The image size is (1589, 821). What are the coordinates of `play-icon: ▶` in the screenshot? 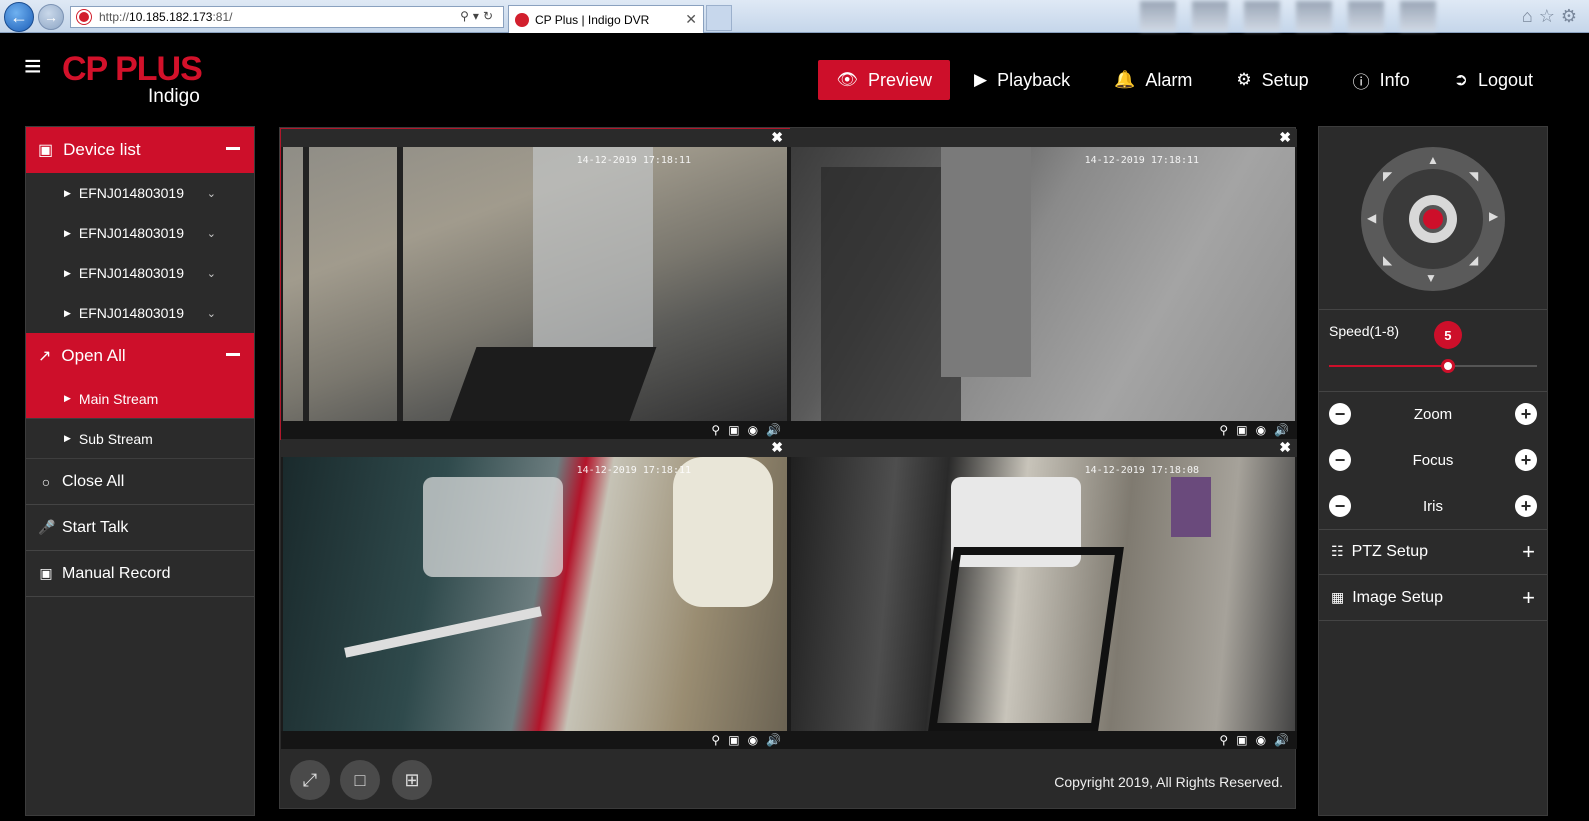 It's located at (981, 79).